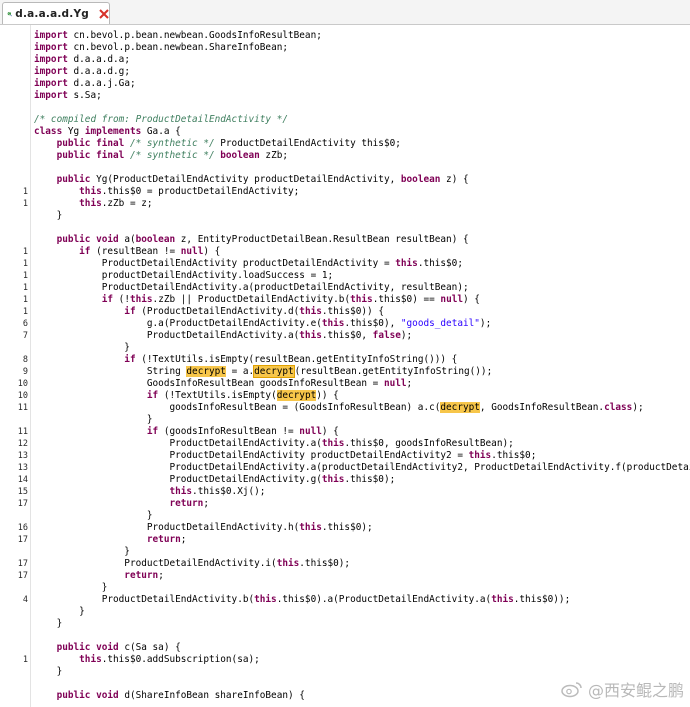 Image resolution: width=690 pixels, height=707 pixels. Describe the element at coordinates (119, 503) in the screenshot. I see `code-token: return` at that location.